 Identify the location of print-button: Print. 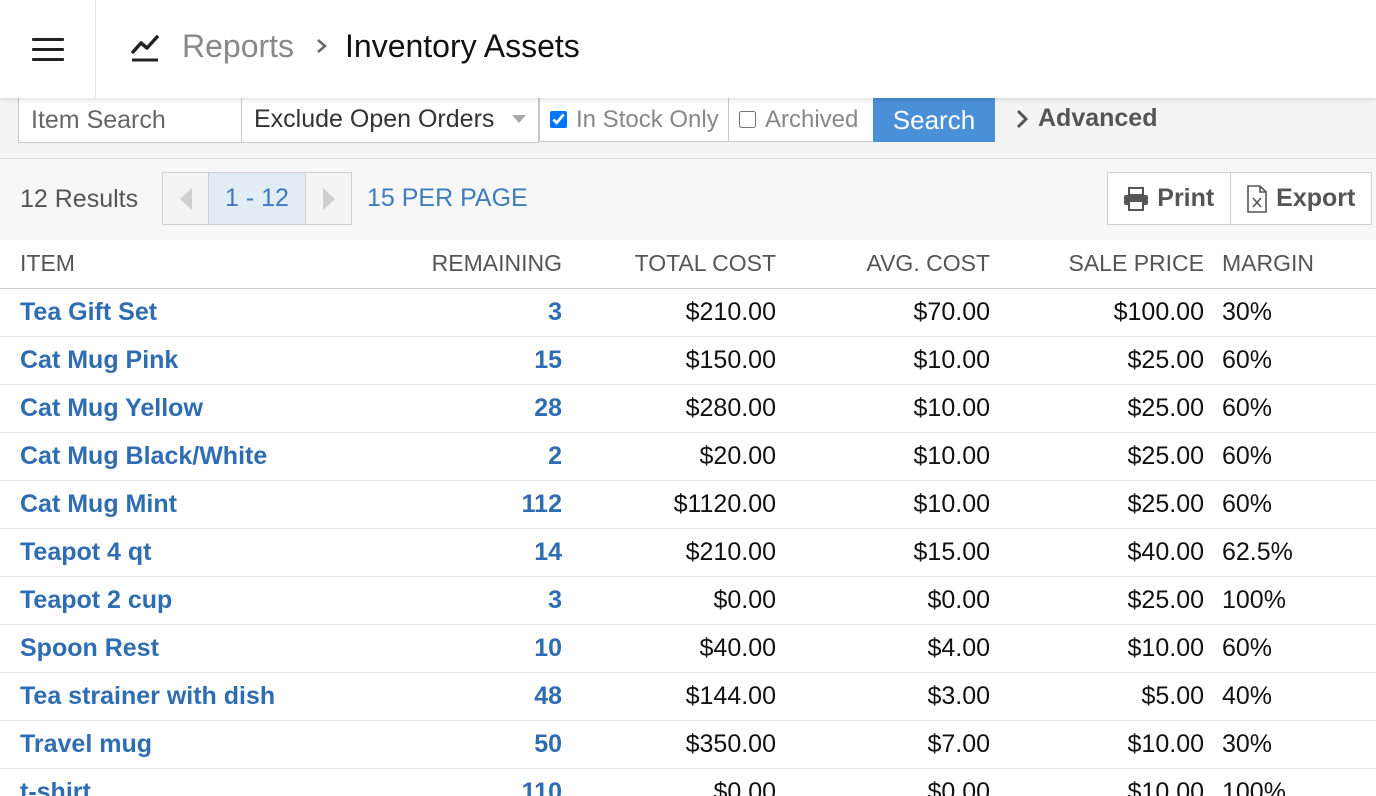
(1169, 198).